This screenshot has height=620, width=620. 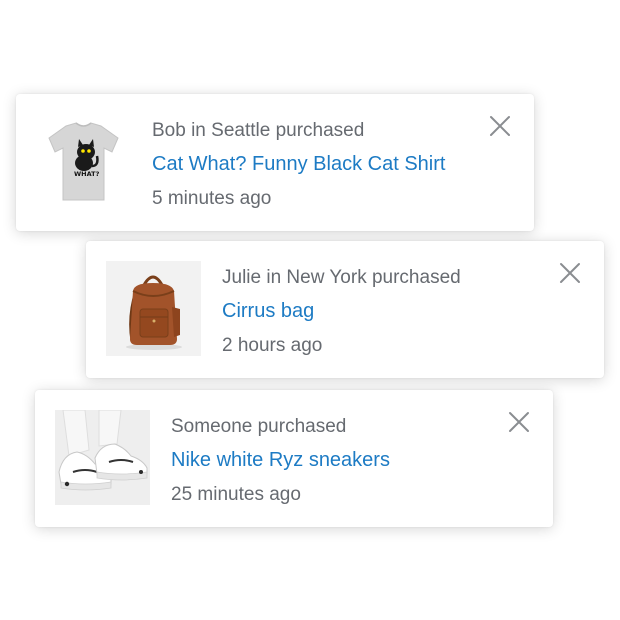 I want to click on sneakers-image, so click(x=102, y=457).